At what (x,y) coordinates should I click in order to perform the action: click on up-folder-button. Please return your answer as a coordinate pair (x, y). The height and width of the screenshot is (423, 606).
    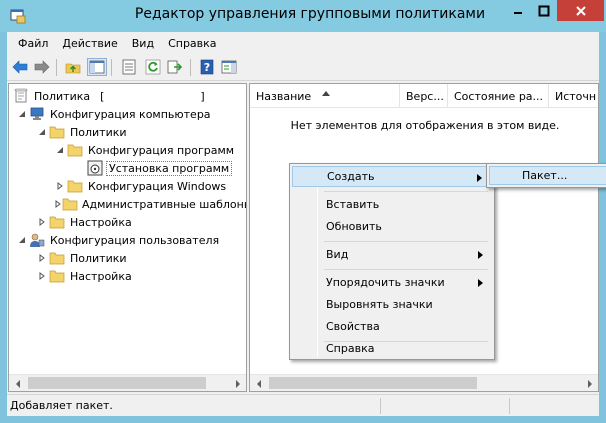
    Looking at the image, I should click on (73, 67).